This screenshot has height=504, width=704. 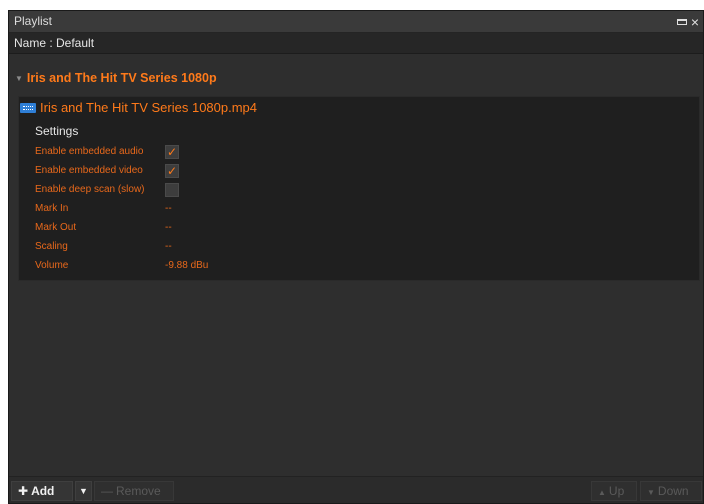 I want to click on setting-label-audio: Enable embedded audio, so click(x=89, y=151).